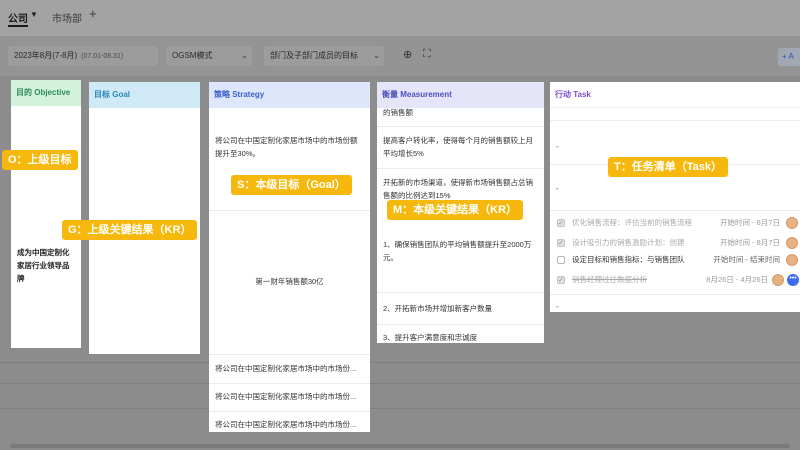 The image size is (800, 450). Describe the element at coordinates (675, 280) in the screenshot. I see `task-item: 销售经理过往数据分析 8月26日 - 4月26日 •••` at that location.